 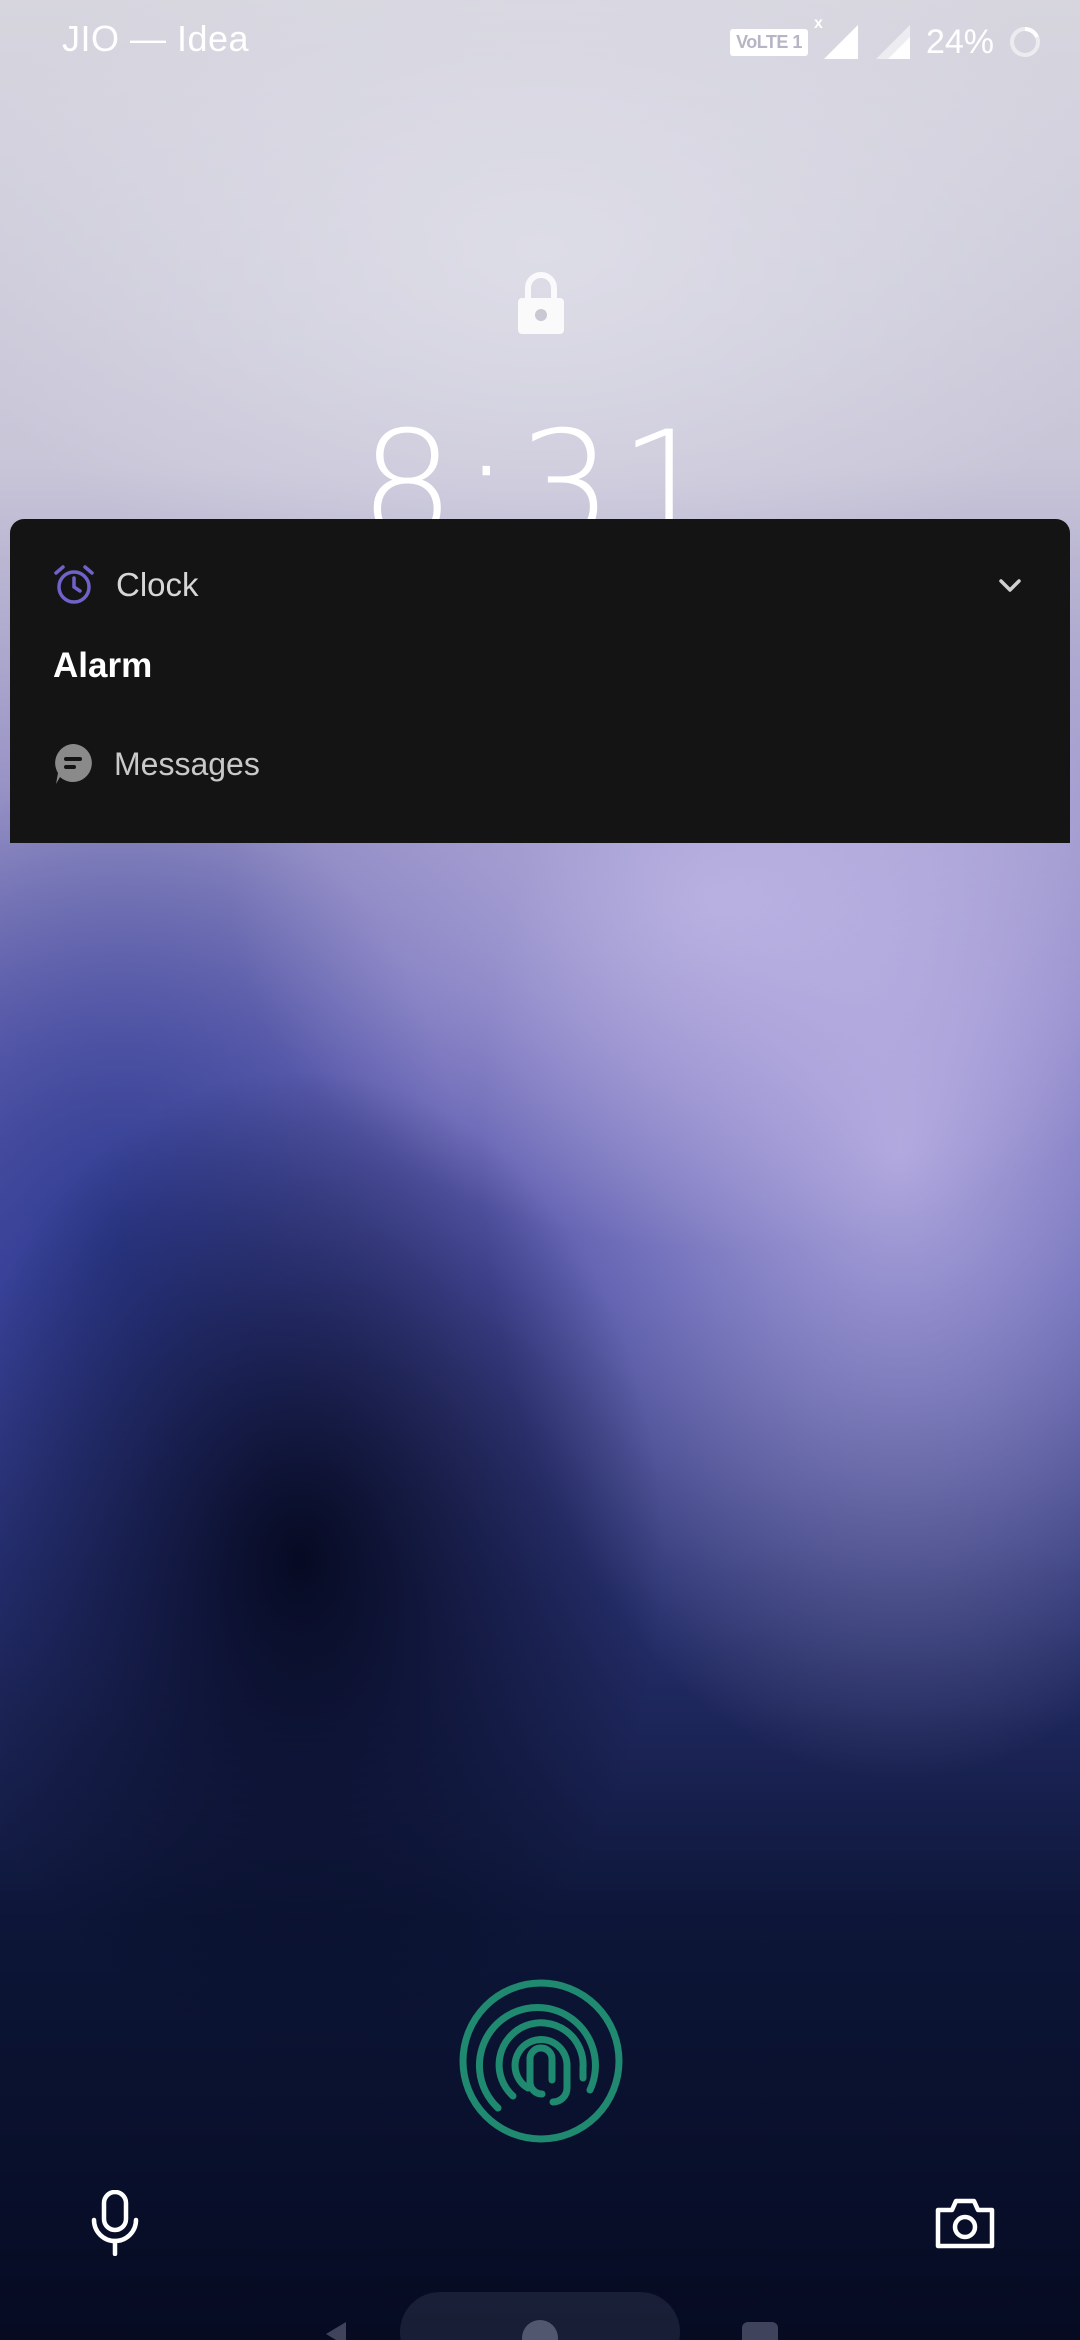 I want to click on signal-sim1-icon: x, so click(x=837, y=38).